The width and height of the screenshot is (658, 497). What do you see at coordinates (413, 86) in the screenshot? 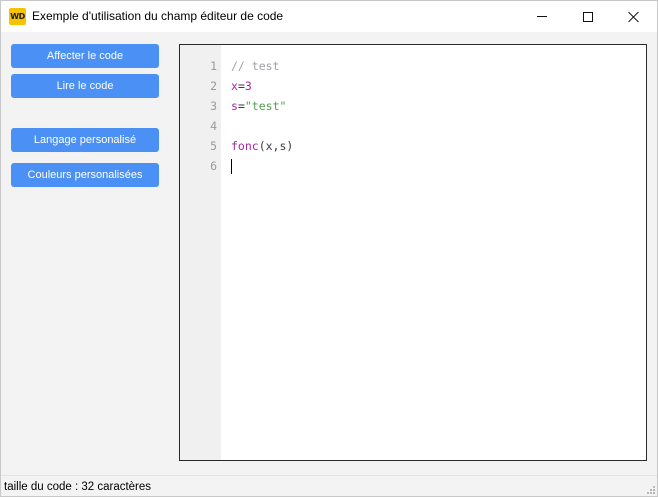
I see `code-line: 2 x=3` at bounding box center [413, 86].